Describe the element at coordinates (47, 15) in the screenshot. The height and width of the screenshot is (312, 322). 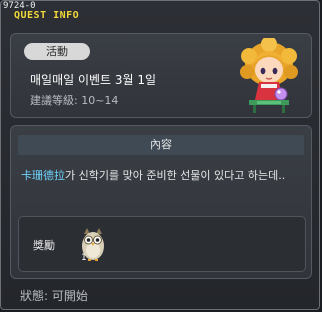
I see `window-title: QUEST INFO` at that location.